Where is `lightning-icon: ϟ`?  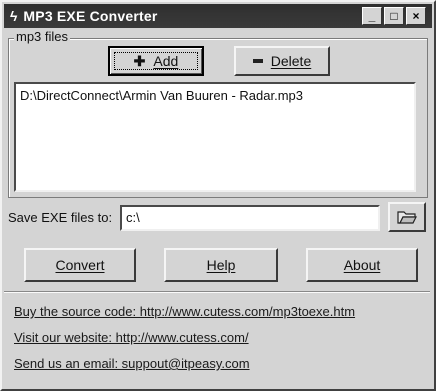 lightning-icon: ϟ is located at coordinates (14, 16).